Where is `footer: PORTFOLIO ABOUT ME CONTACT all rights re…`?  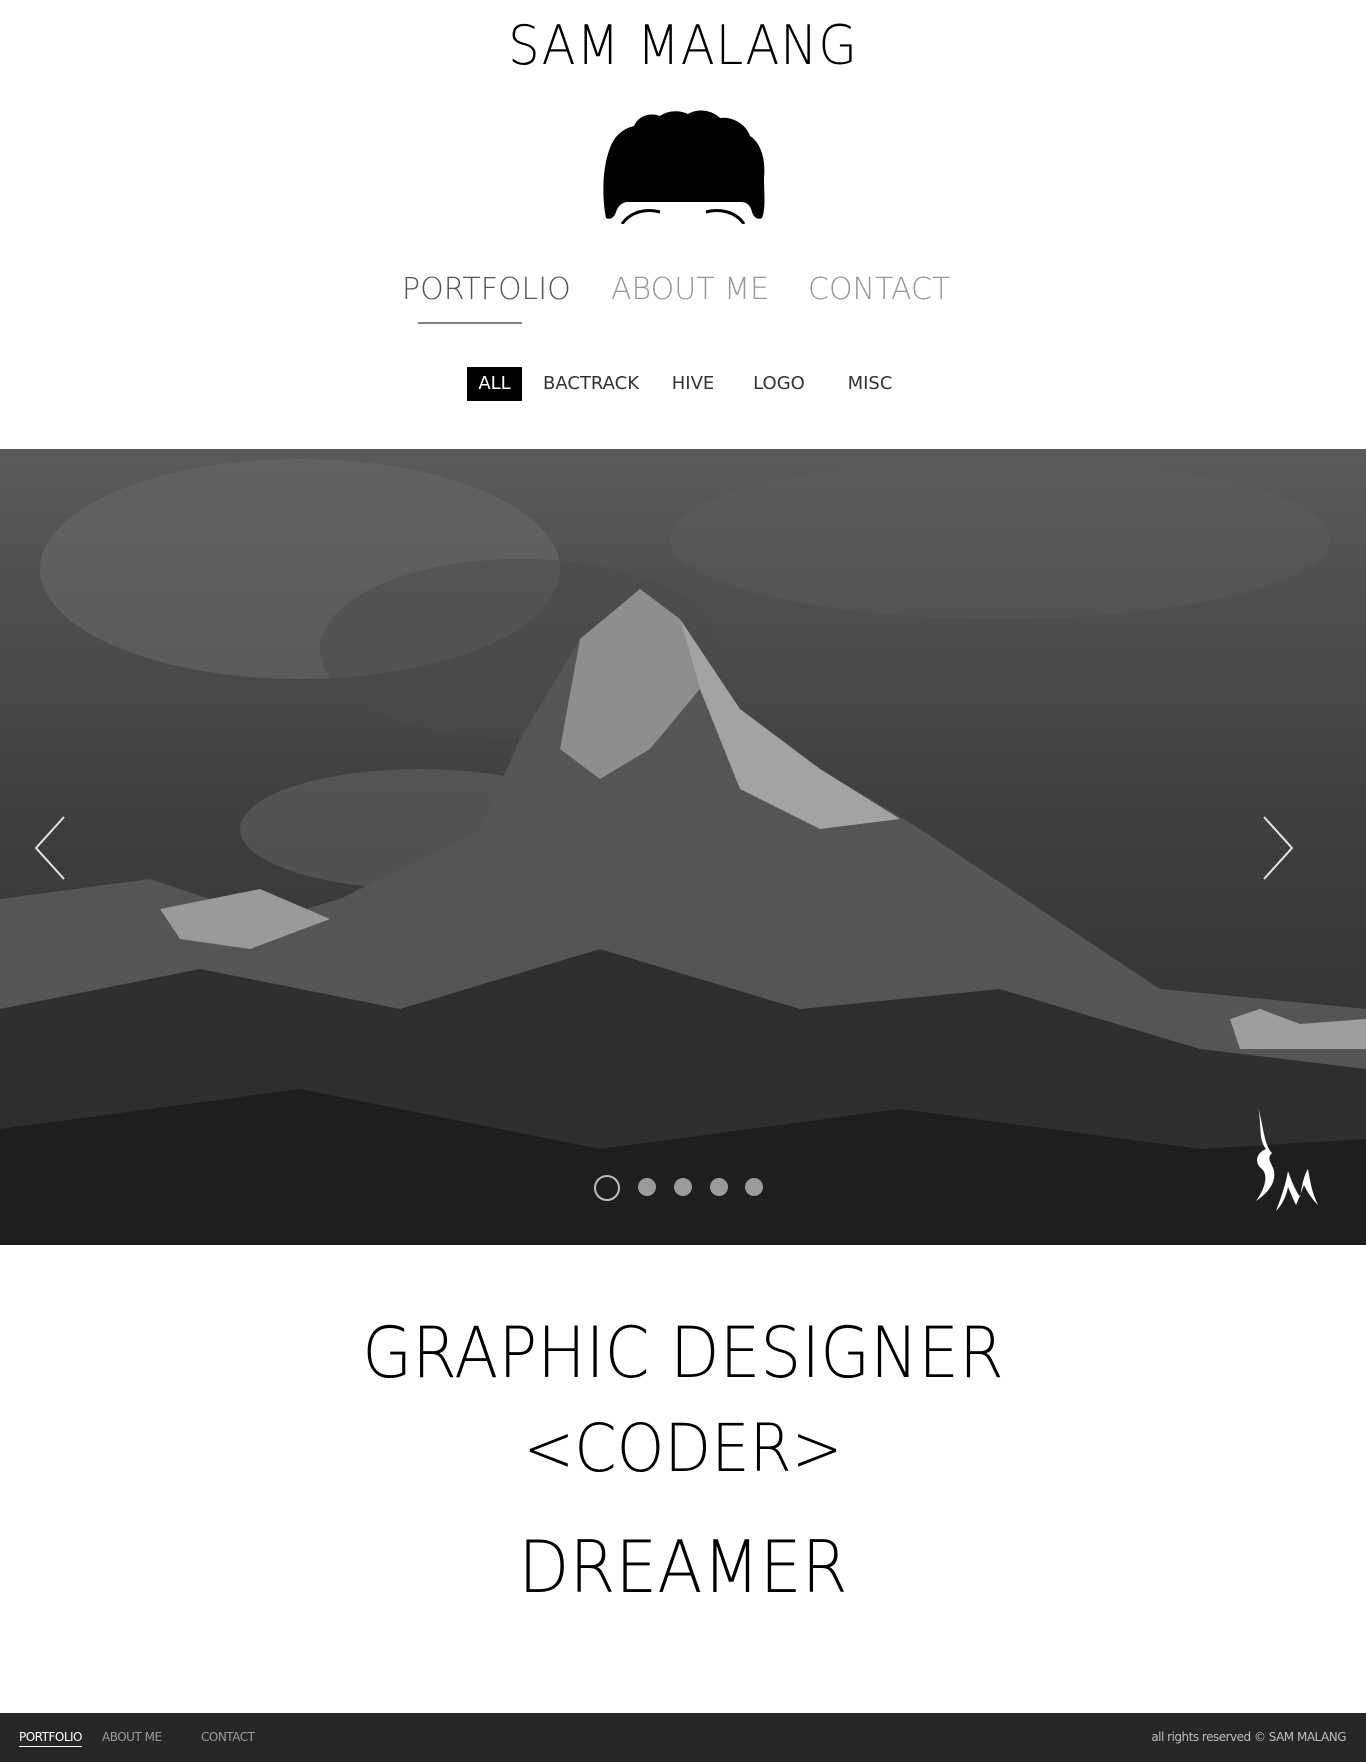
footer: PORTFOLIO ABOUT ME CONTACT all rights re… is located at coordinates (683, 1737).